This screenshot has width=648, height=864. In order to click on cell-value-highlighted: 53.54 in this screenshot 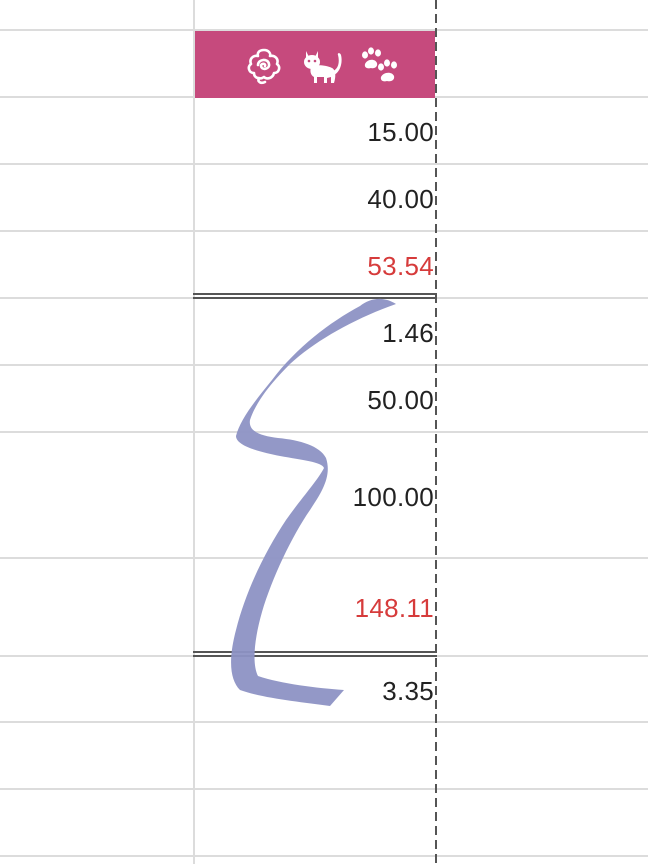, I will do `click(400, 266)`.